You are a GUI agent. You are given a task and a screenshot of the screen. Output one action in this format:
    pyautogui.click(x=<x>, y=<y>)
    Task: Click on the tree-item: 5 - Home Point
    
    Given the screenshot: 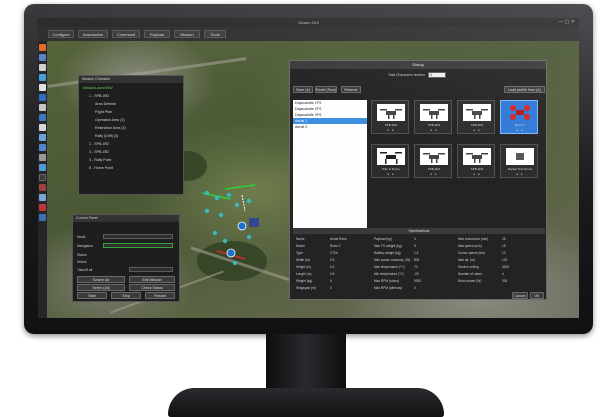 What is the action you would take?
    pyautogui.click(x=101, y=168)
    